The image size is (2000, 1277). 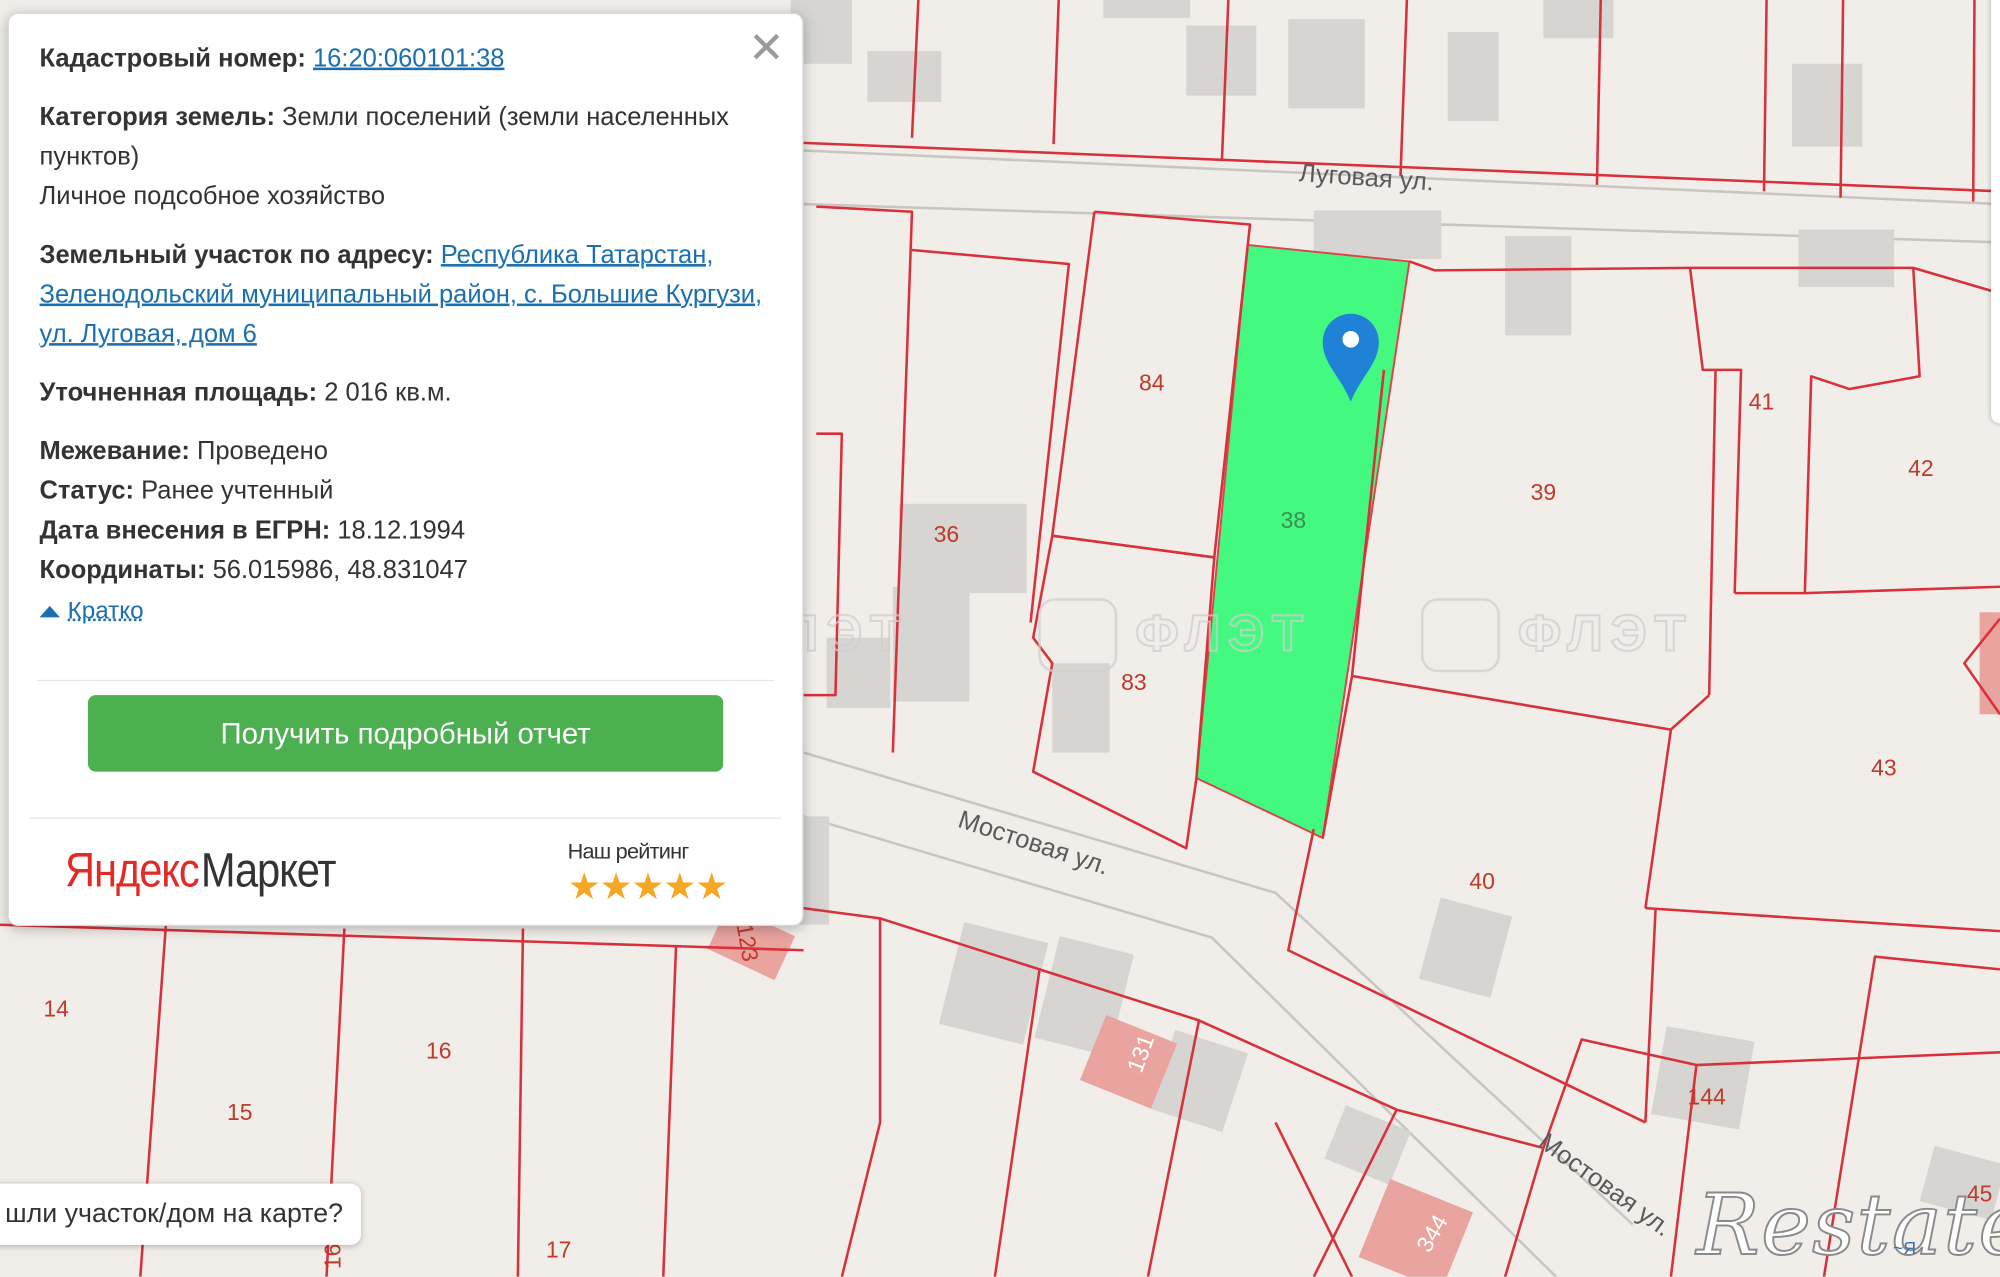 I want to click on cadastral-label: Кадастровый номер:, so click(x=172, y=58).